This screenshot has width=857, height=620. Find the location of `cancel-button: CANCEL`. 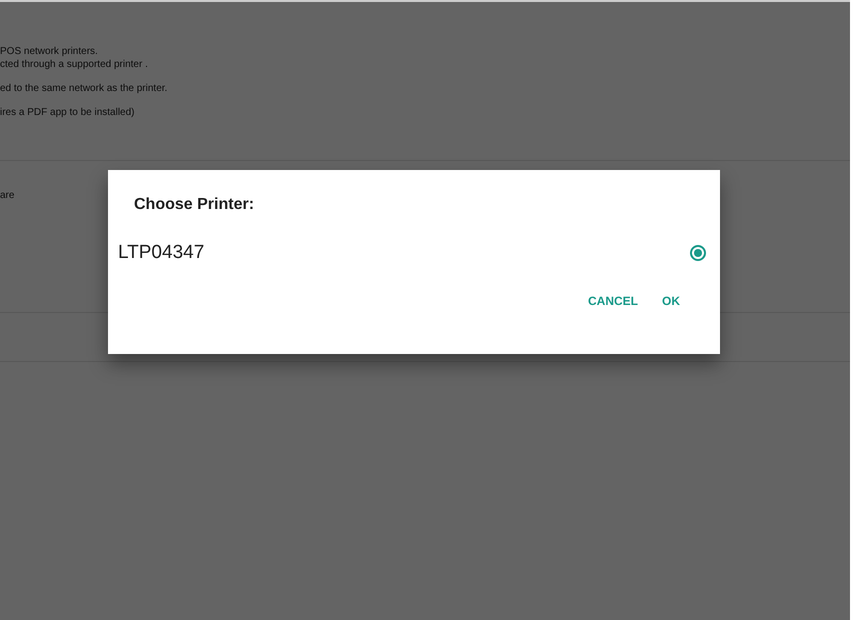

cancel-button: CANCEL is located at coordinates (613, 301).